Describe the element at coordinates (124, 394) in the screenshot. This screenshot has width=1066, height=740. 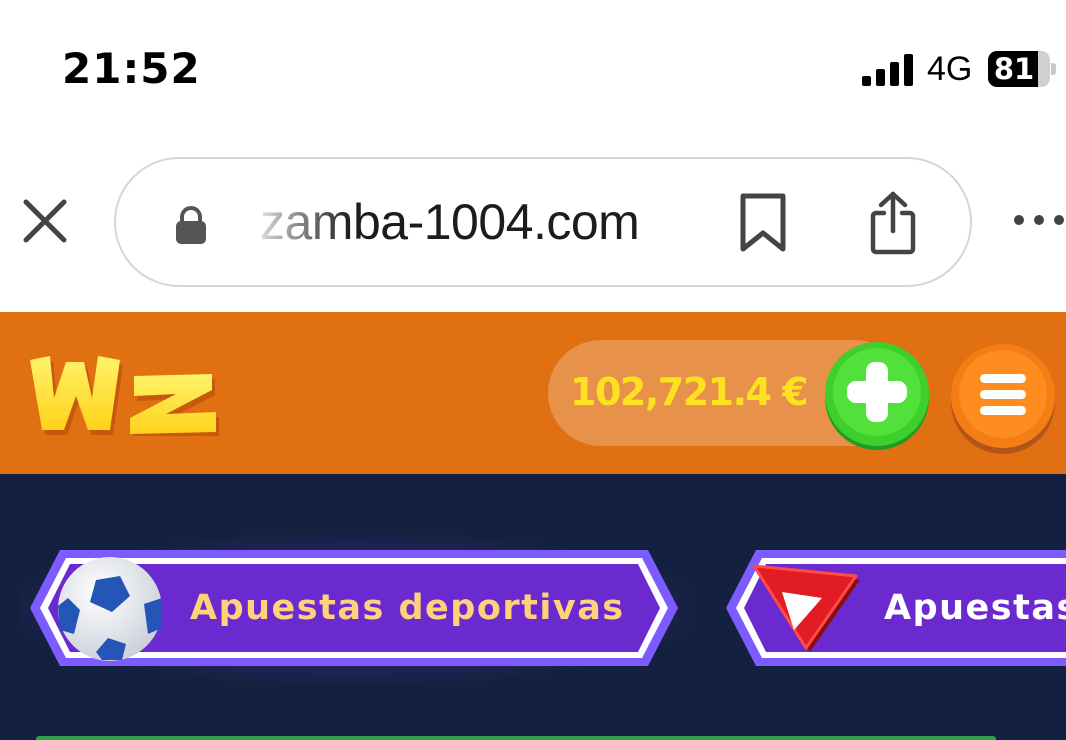
I see `site-logo` at that location.